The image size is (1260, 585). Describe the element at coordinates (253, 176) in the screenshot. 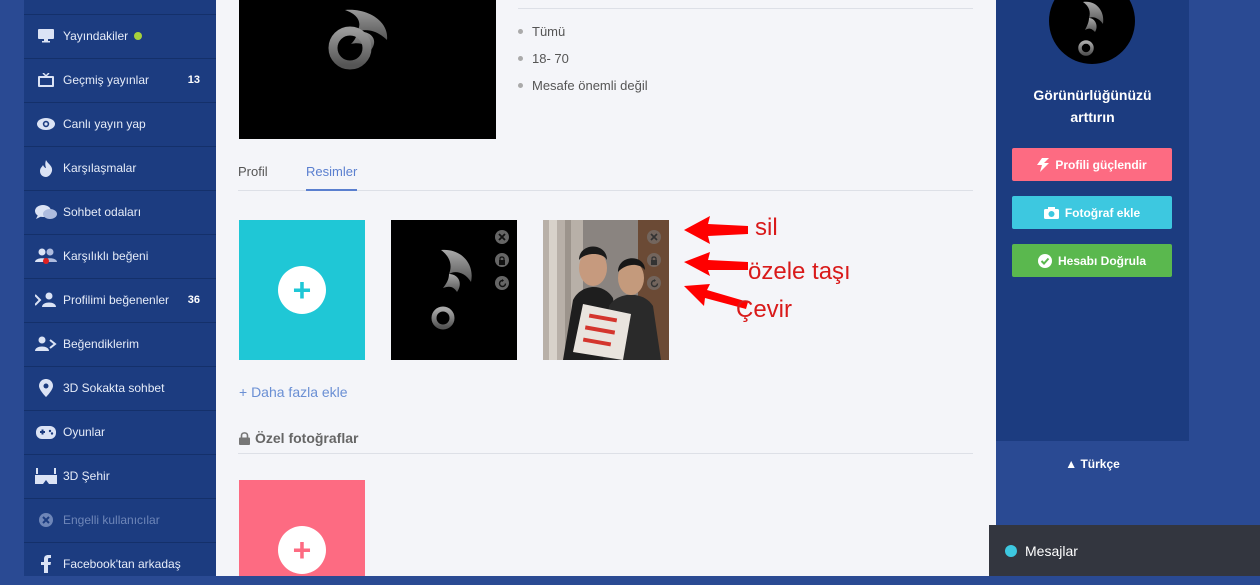

I see `tab-profile: Profil` at that location.